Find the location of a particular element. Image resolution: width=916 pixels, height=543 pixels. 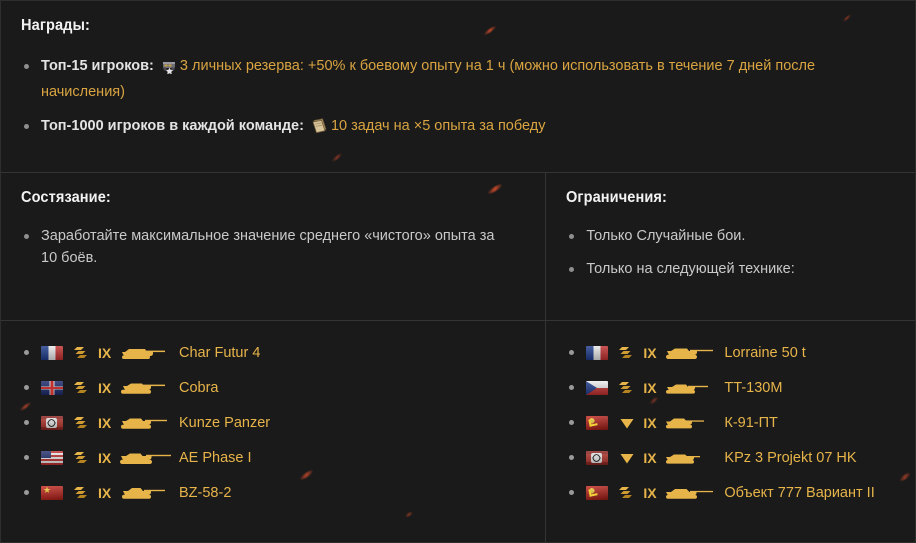

rewards-heading: Награды: is located at coordinates (56, 25).